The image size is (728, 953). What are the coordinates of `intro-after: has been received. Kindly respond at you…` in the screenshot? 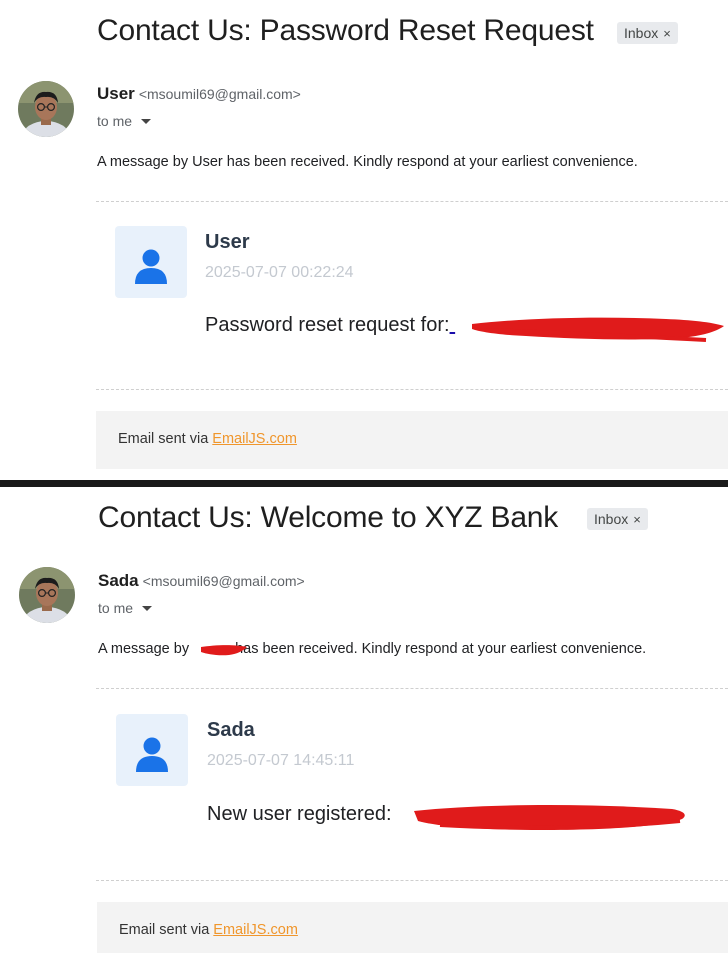 It's located at (441, 649).